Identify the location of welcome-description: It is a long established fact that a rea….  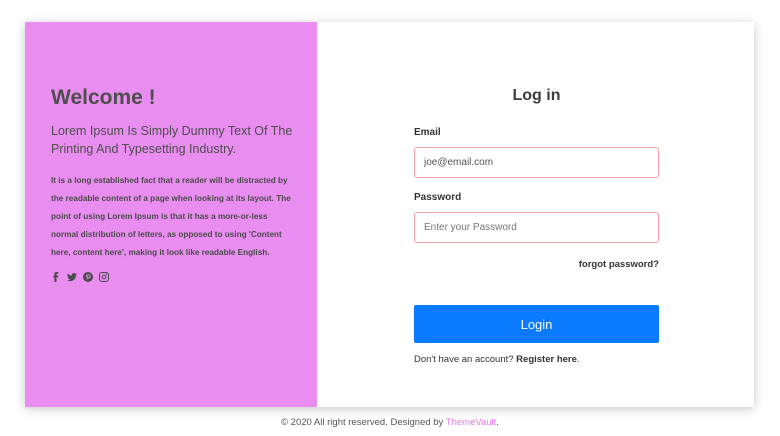
(171, 216).